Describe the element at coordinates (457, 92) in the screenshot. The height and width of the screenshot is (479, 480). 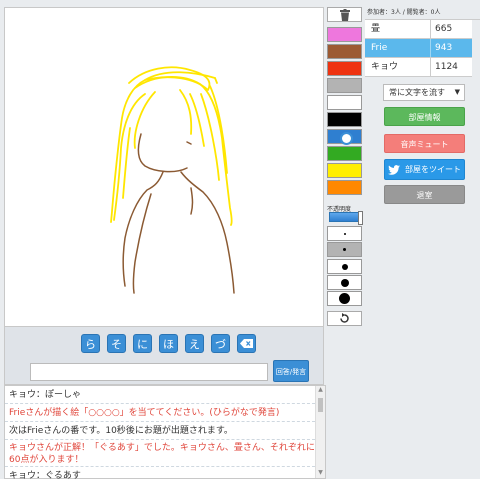
I see `chevron-down-icon: ▼` at that location.